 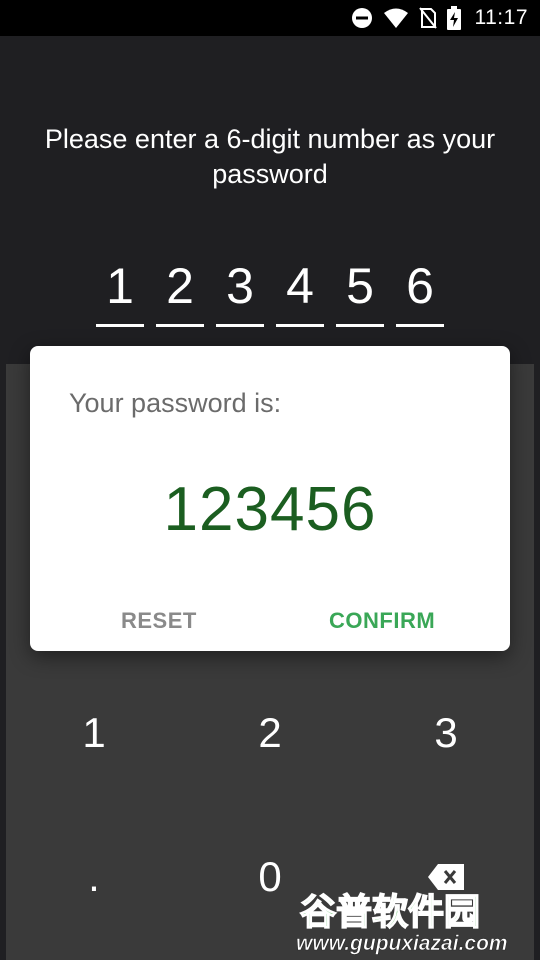 I want to click on password-value: 123456, so click(x=270, y=509).